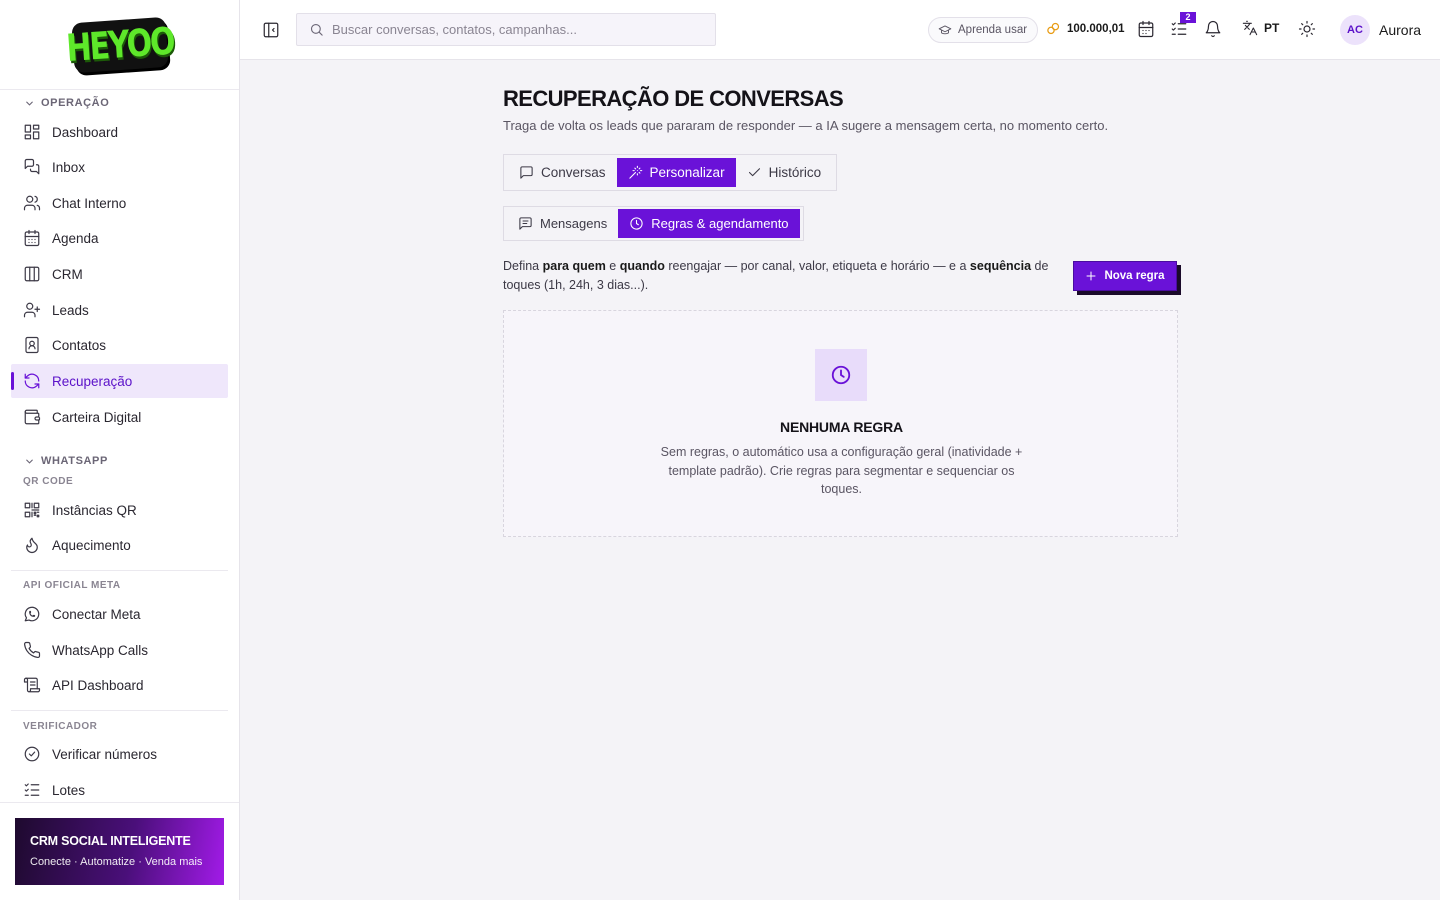  Describe the element at coordinates (119, 685) in the screenshot. I see `sidebar-item-api-dashboard: API Dashboard` at that location.